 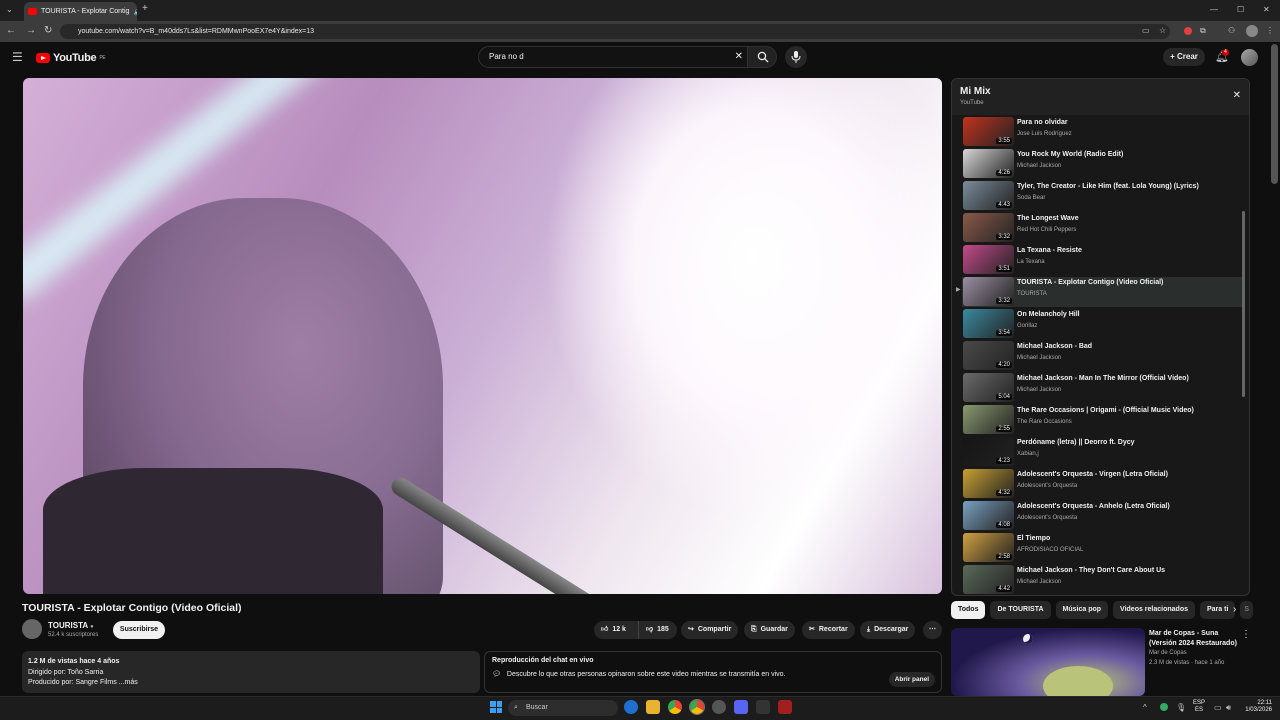 I want to click on mix-item: 3:55 Para no olvidar Jose Luis Rodríguez, so click(x=1102, y=132).